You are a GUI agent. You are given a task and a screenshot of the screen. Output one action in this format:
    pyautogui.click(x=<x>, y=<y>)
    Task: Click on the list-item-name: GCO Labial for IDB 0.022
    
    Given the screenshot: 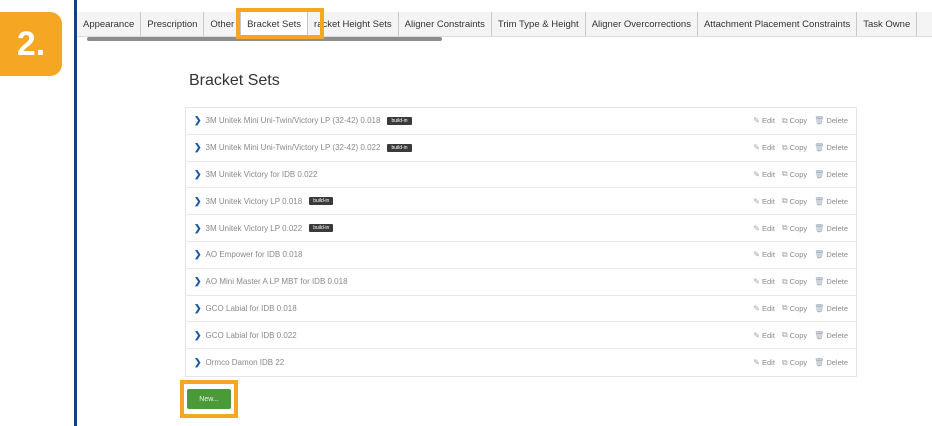 What is the action you would take?
    pyautogui.click(x=251, y=335)
    